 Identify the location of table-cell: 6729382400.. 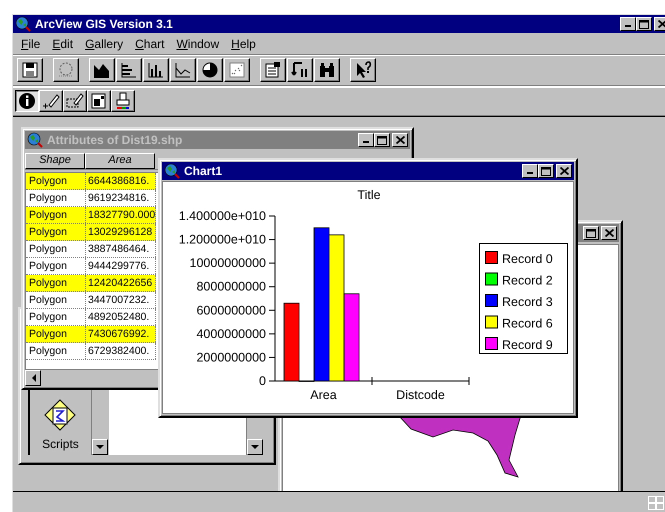
(121, 351).